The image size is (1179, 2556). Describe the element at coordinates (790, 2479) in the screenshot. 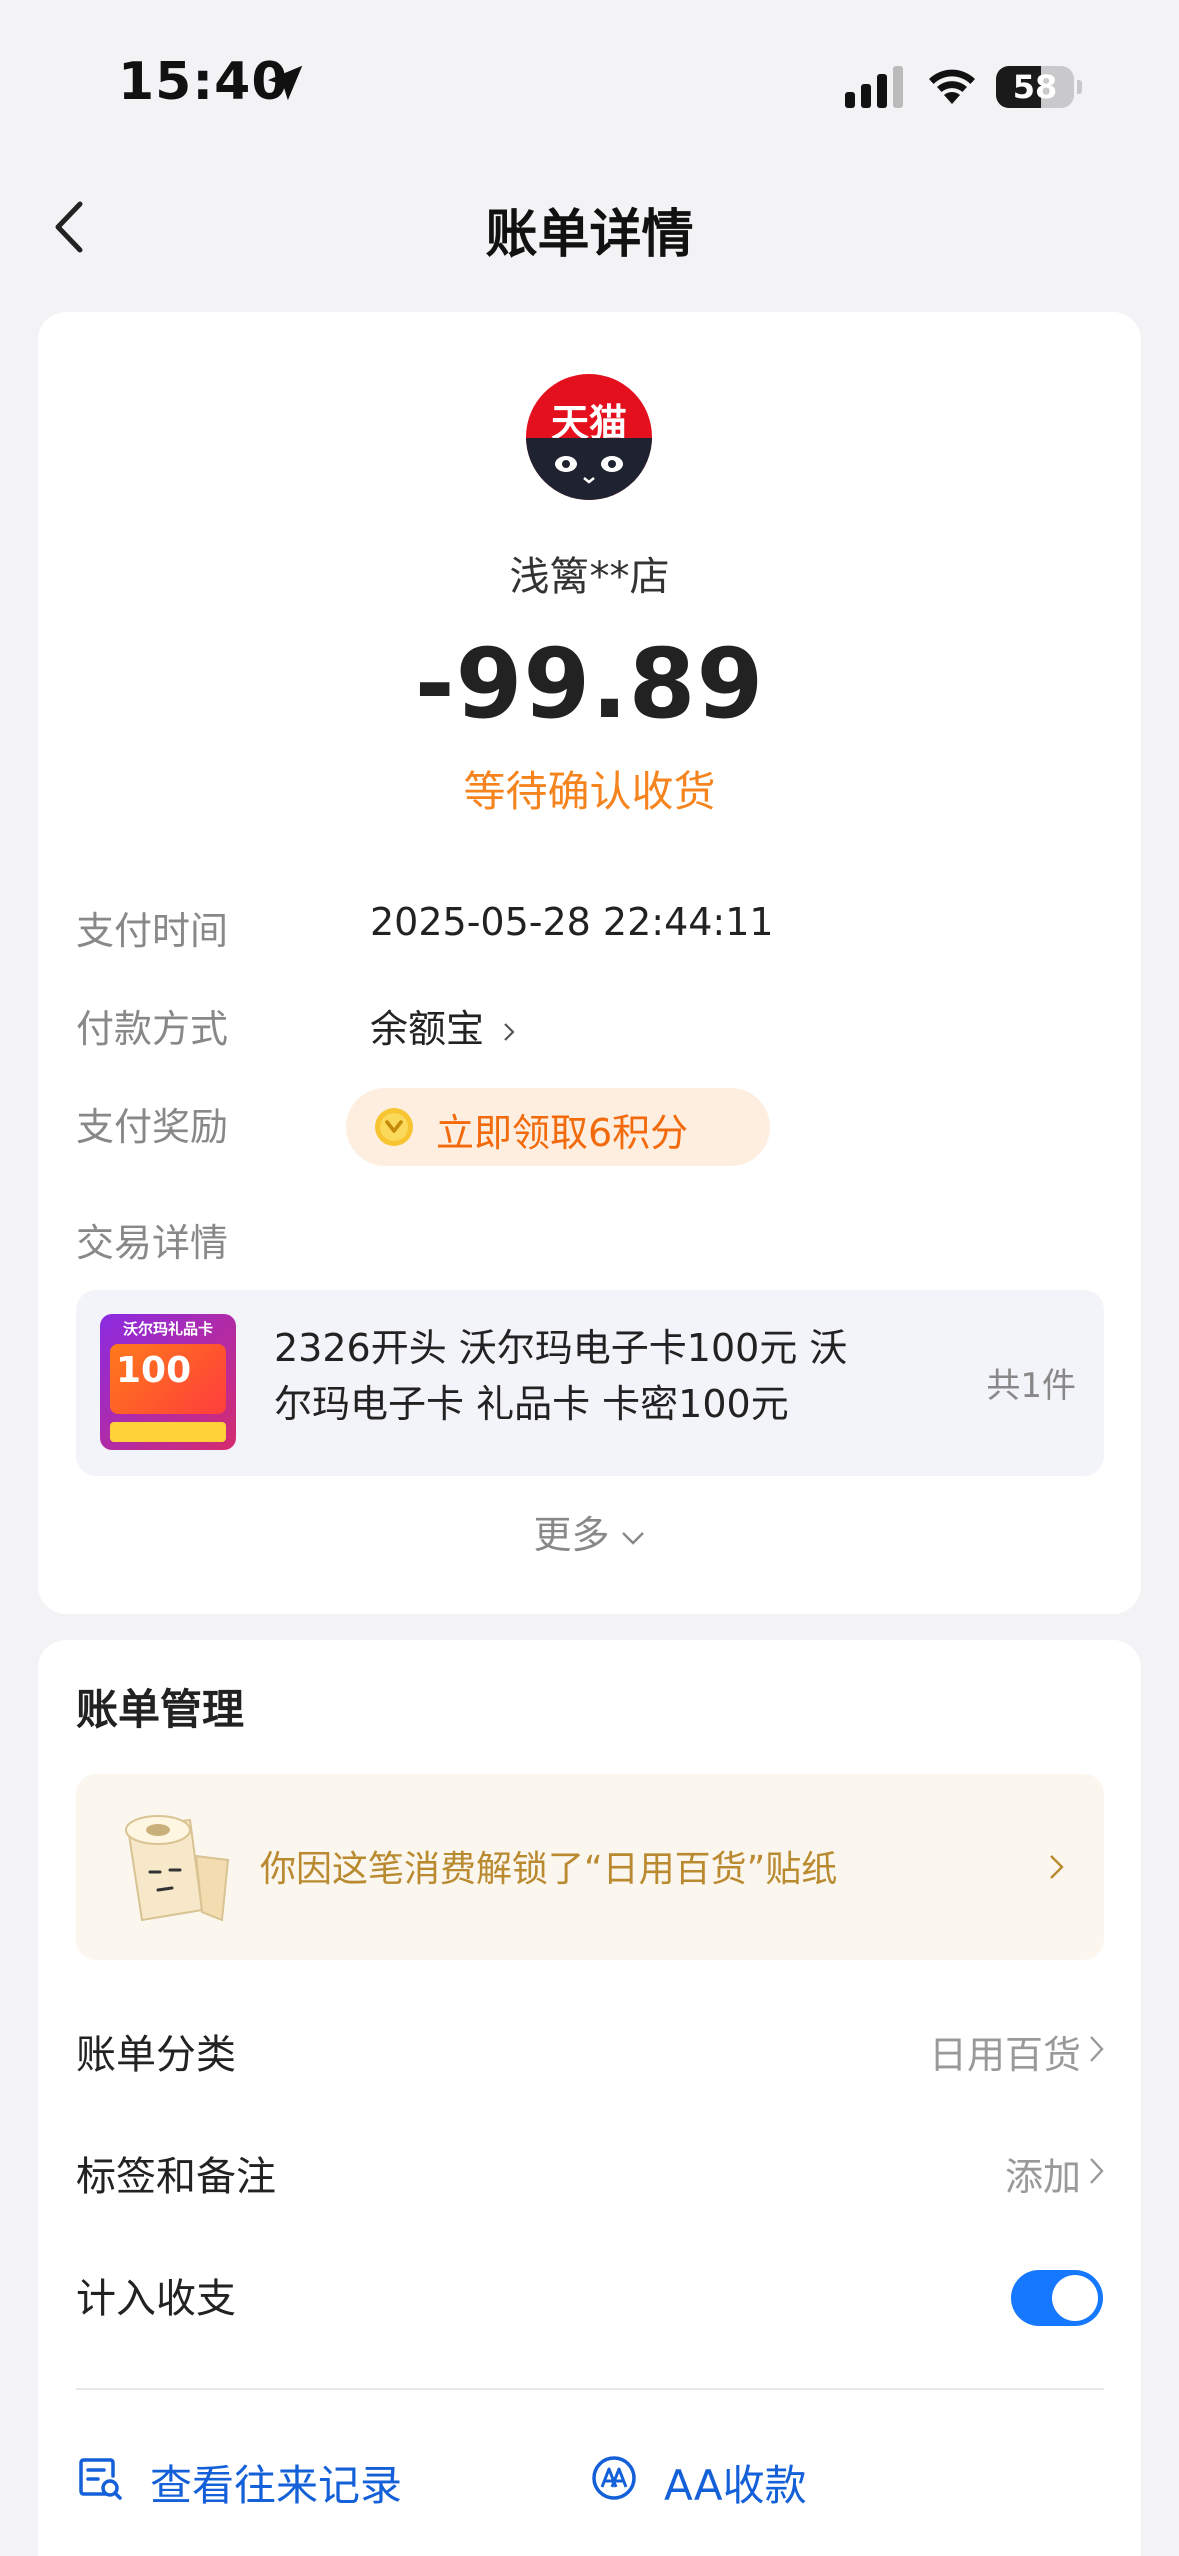

I see `aa-collect-button: AA收款` at that location.